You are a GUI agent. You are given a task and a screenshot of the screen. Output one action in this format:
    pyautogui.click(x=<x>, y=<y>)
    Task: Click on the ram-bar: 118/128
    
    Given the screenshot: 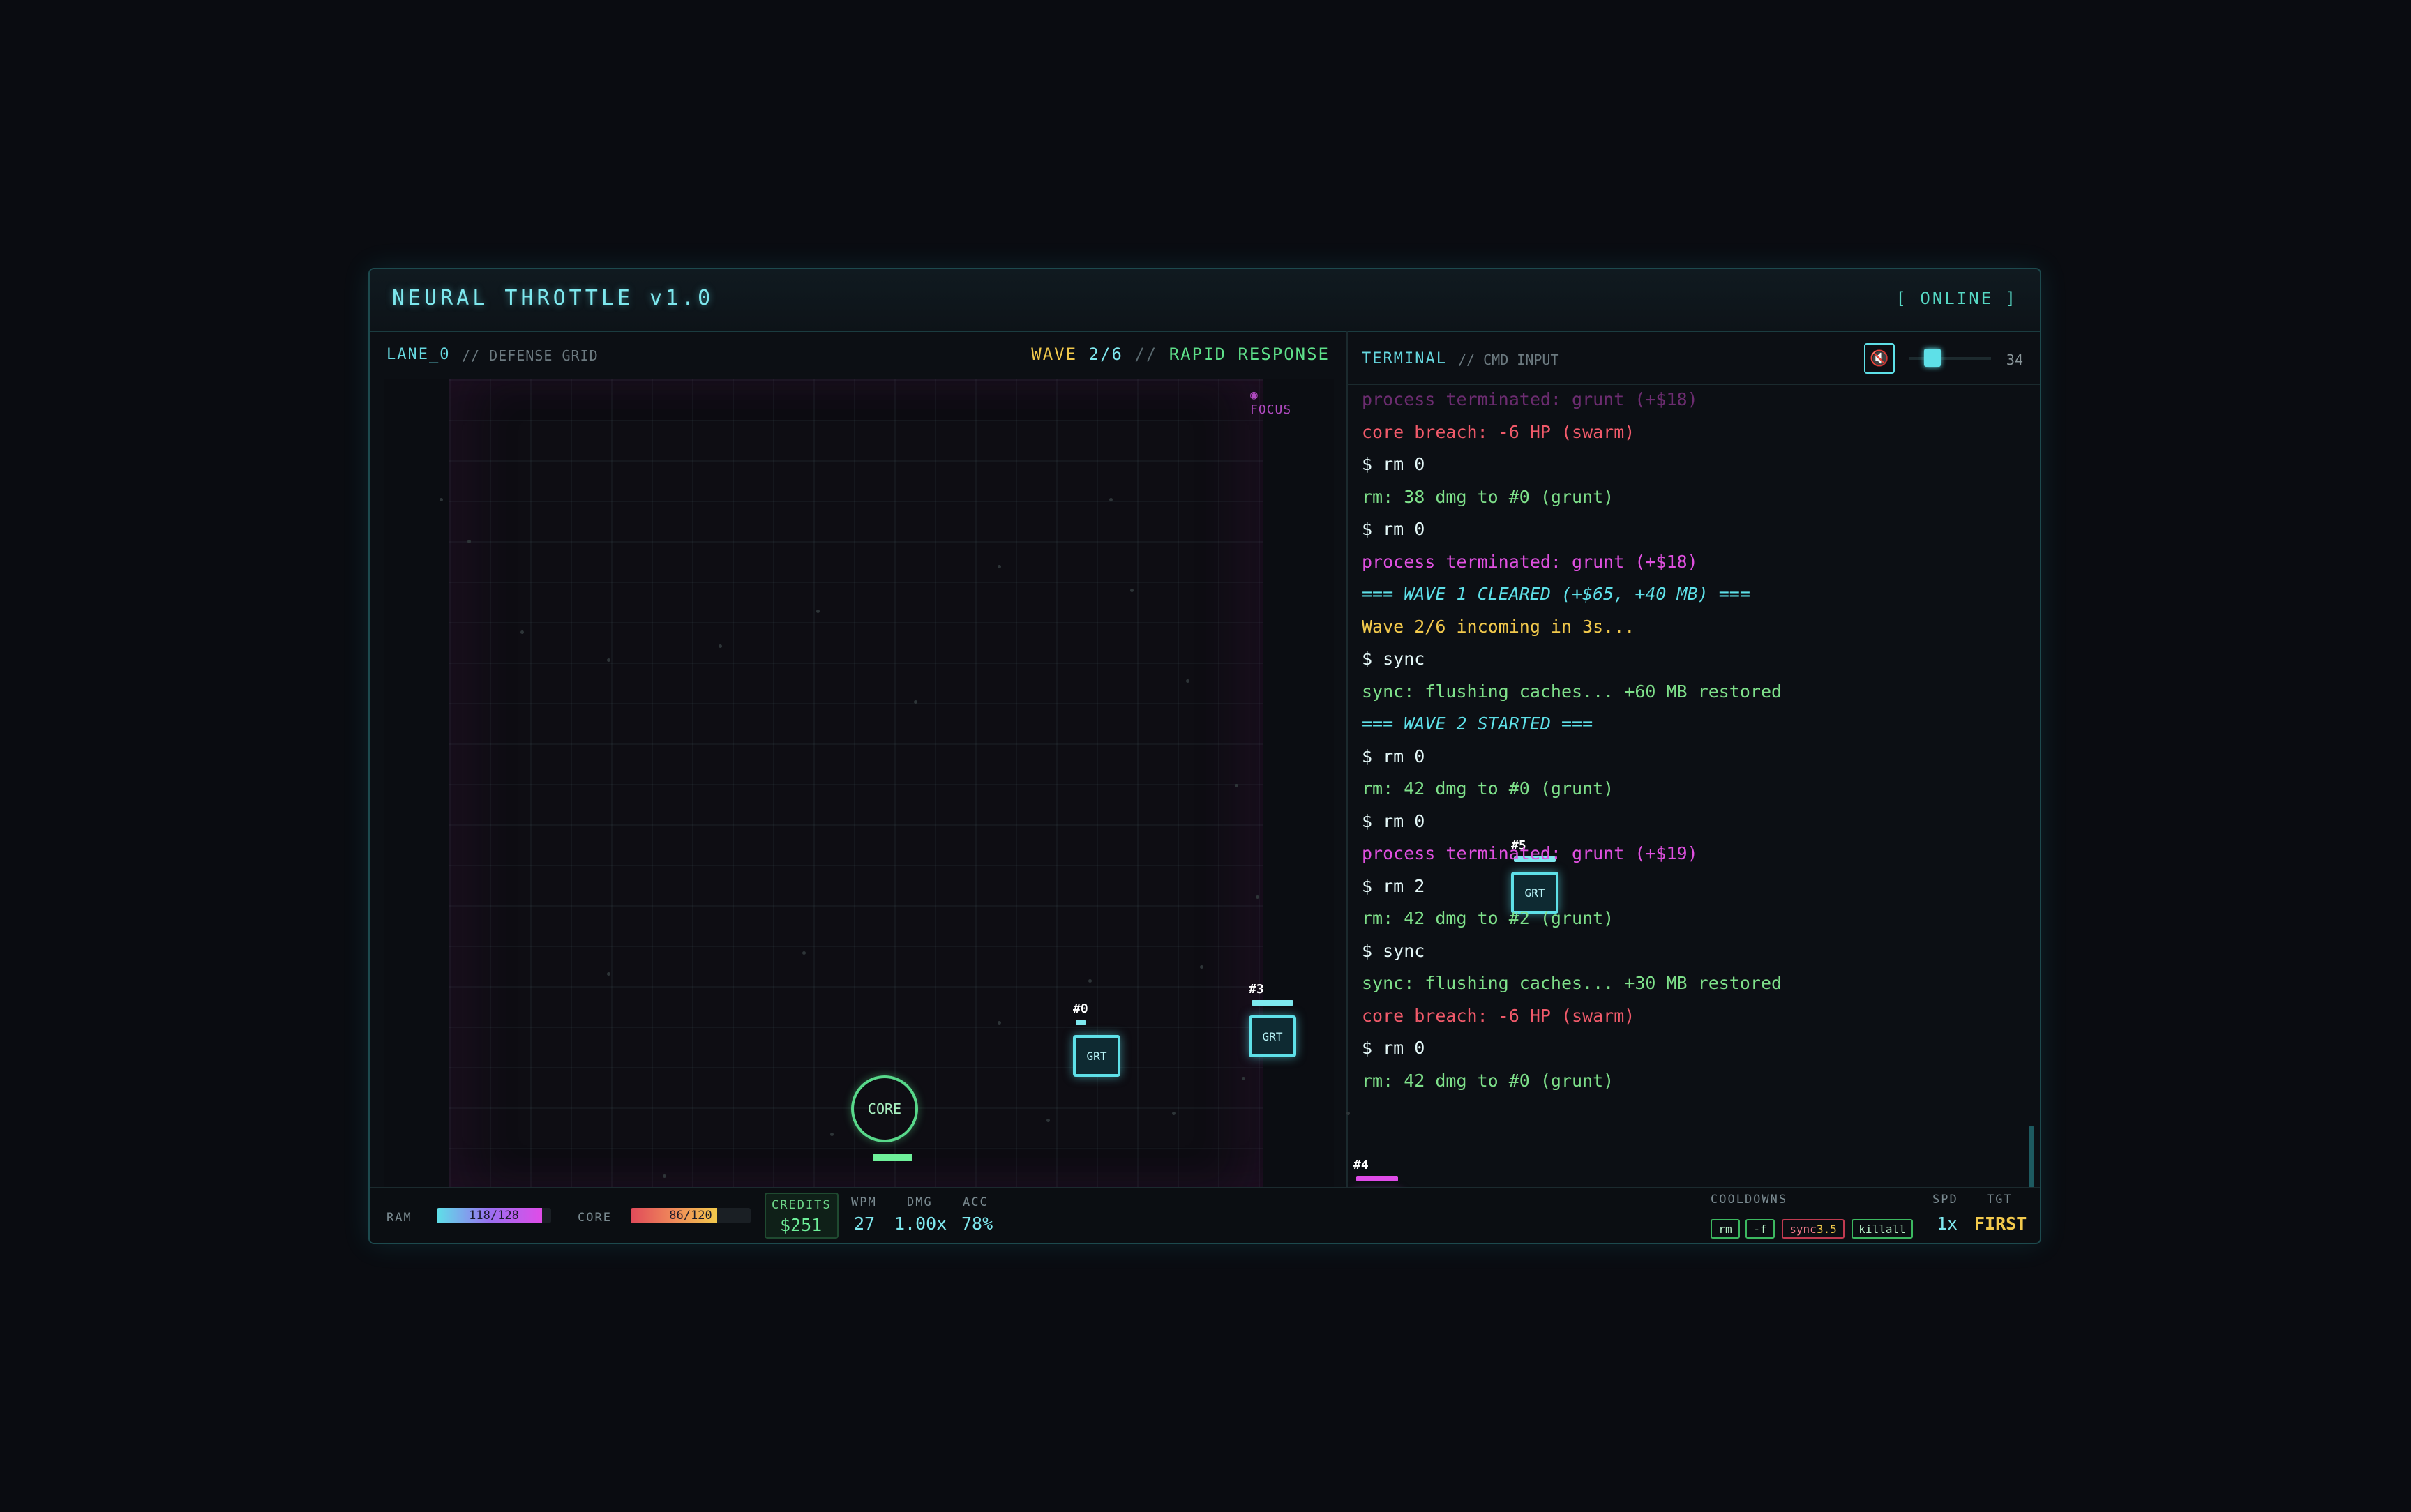 What is the action you would take?
    pyautogui.click(x=494, y=1215)
    